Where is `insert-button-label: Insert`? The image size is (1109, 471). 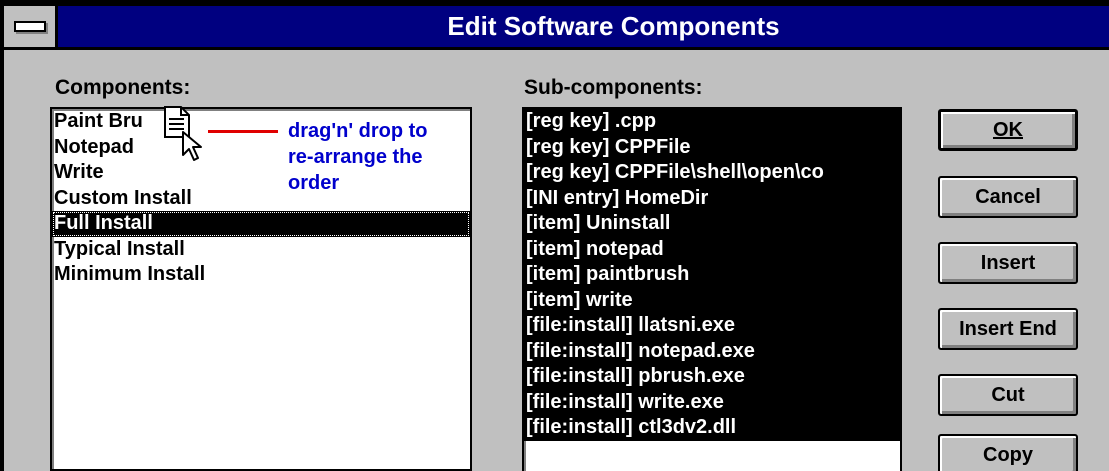
insert-button-label: Insert is located at coordinates (1008, 263).